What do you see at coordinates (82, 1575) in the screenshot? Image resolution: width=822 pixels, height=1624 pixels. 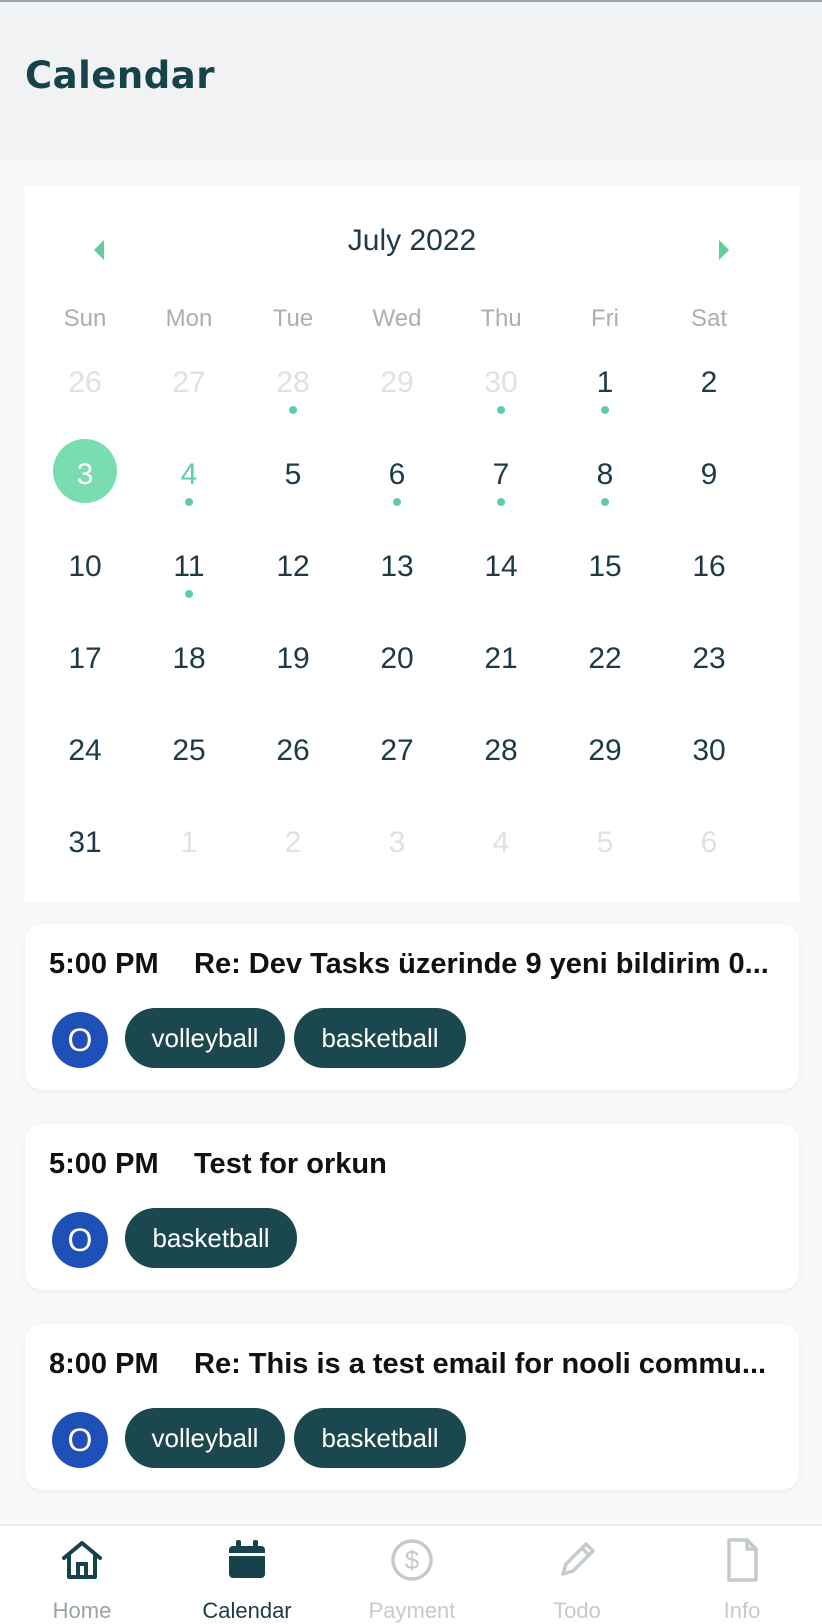 I see `nav-item-home: Home` at bounding box center [82, 1575].